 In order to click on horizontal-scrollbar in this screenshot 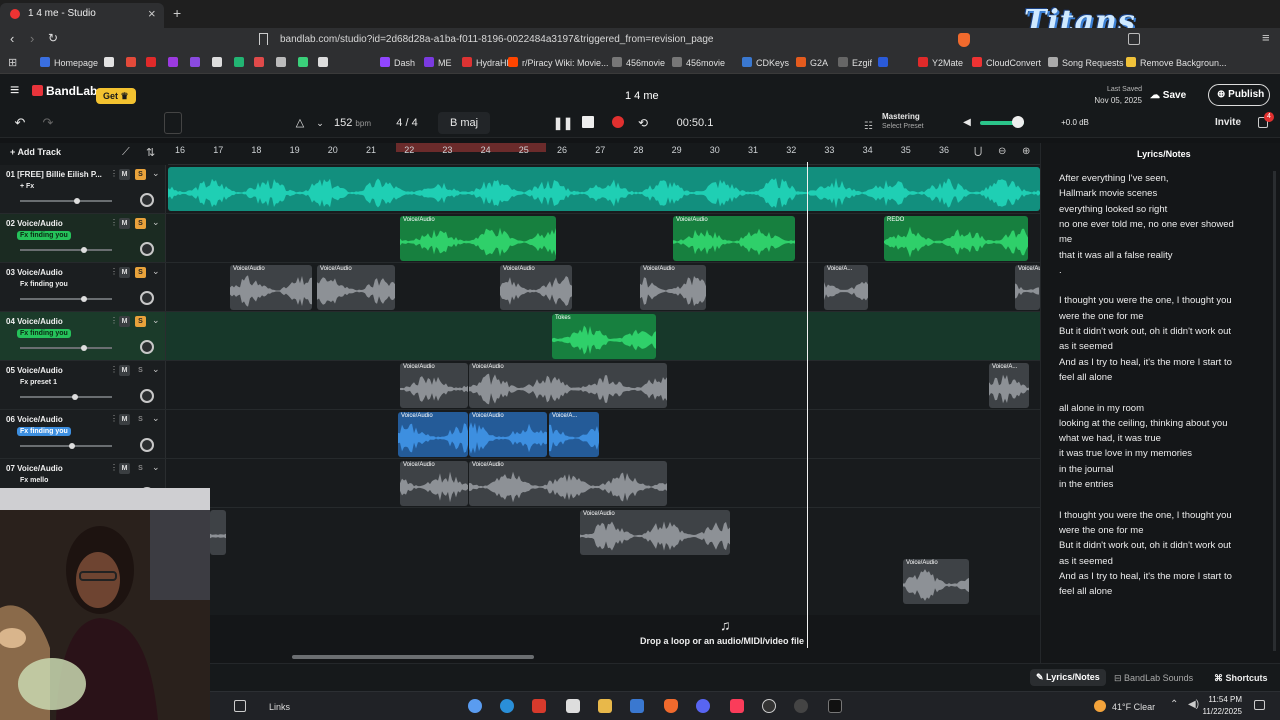, I will do `click(413, 657)`.